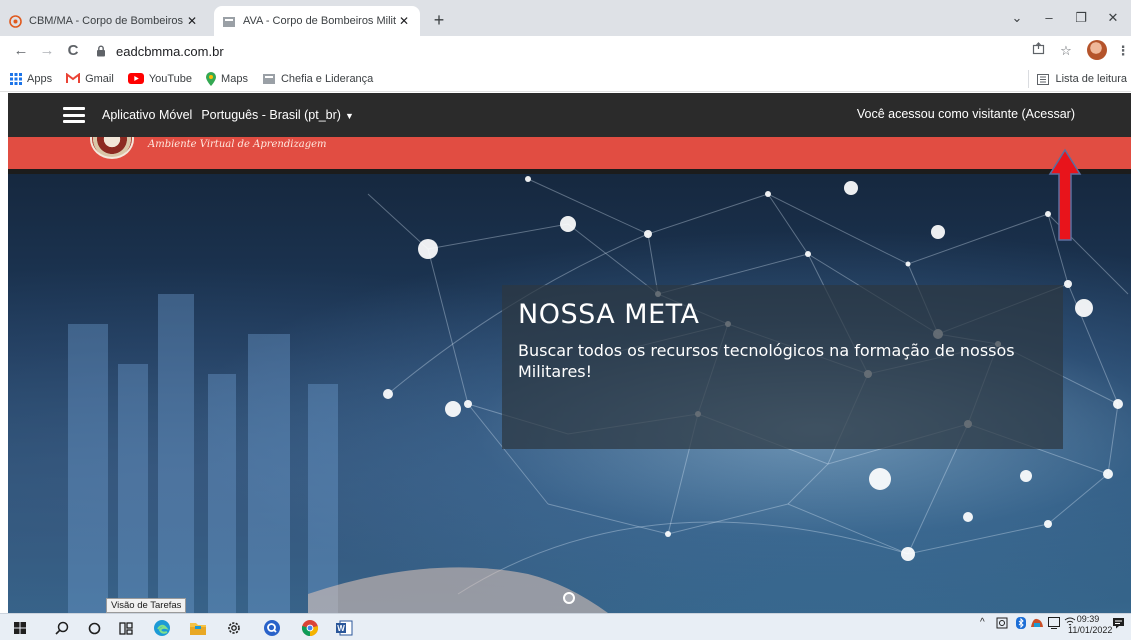 This screenshot has width=1131, height=640. What do you see at coordinates (1002, 624) in the screenshot?
I see `tray-outlook-icon` at bounding box center [1002, 624].